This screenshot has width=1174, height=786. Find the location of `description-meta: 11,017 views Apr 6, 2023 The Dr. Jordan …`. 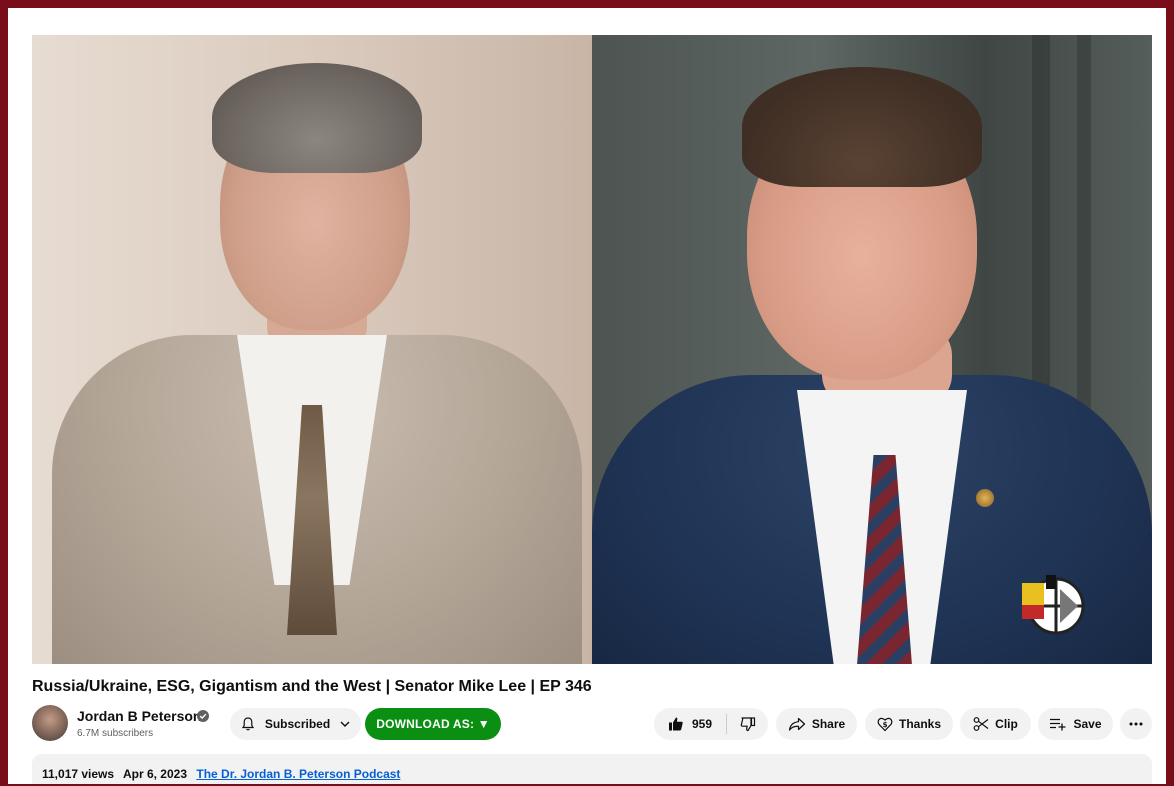

description-meta: 11,017 views Apr 6, 2023 The Dr. Jordan … is located at coordinates (224, 774).